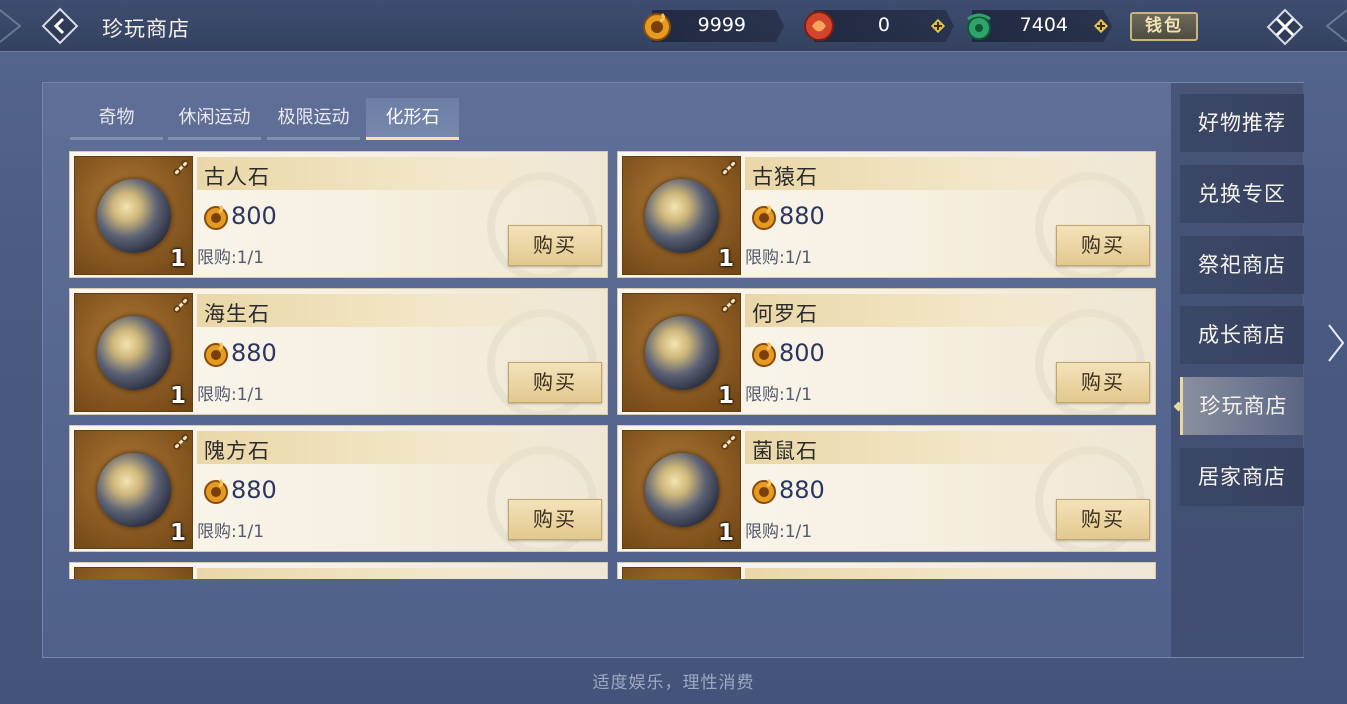 The image size is (1347, 704). I want to click on chevron-right-icon, so click(1336, 343).